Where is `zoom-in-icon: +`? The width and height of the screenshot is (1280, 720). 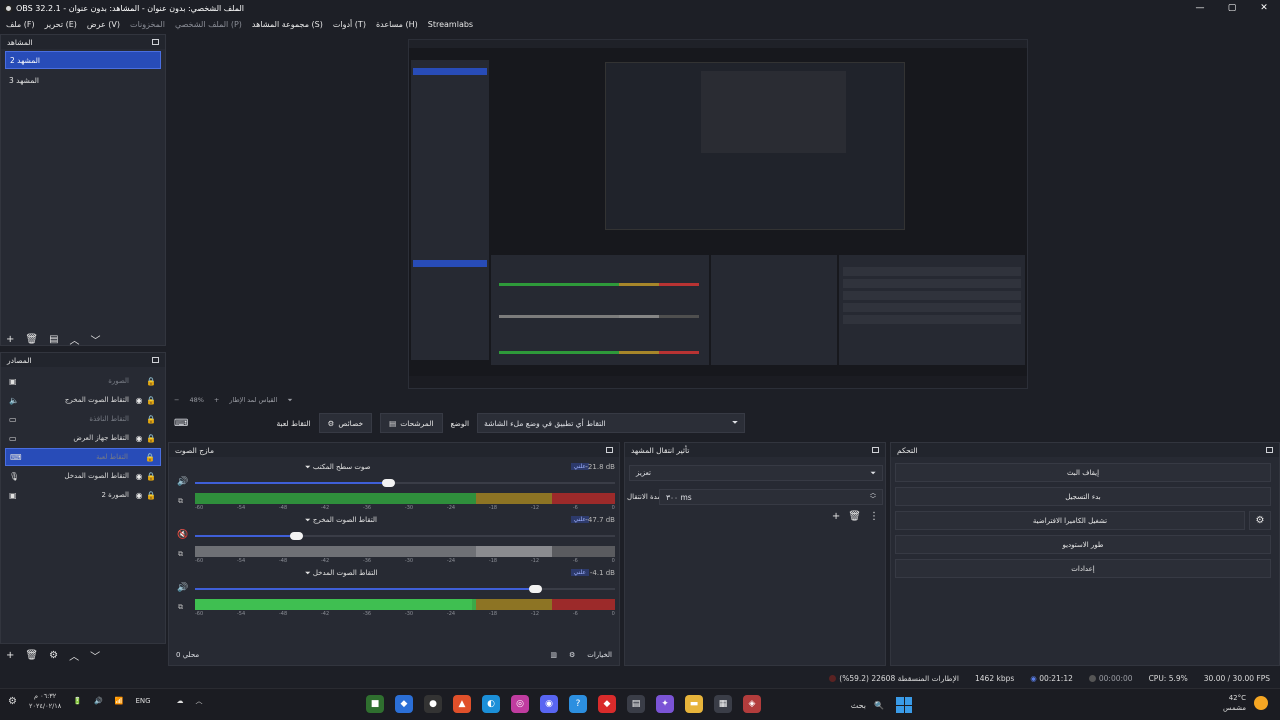
zoom-in-icon: + is located at coordinates (216, 400).